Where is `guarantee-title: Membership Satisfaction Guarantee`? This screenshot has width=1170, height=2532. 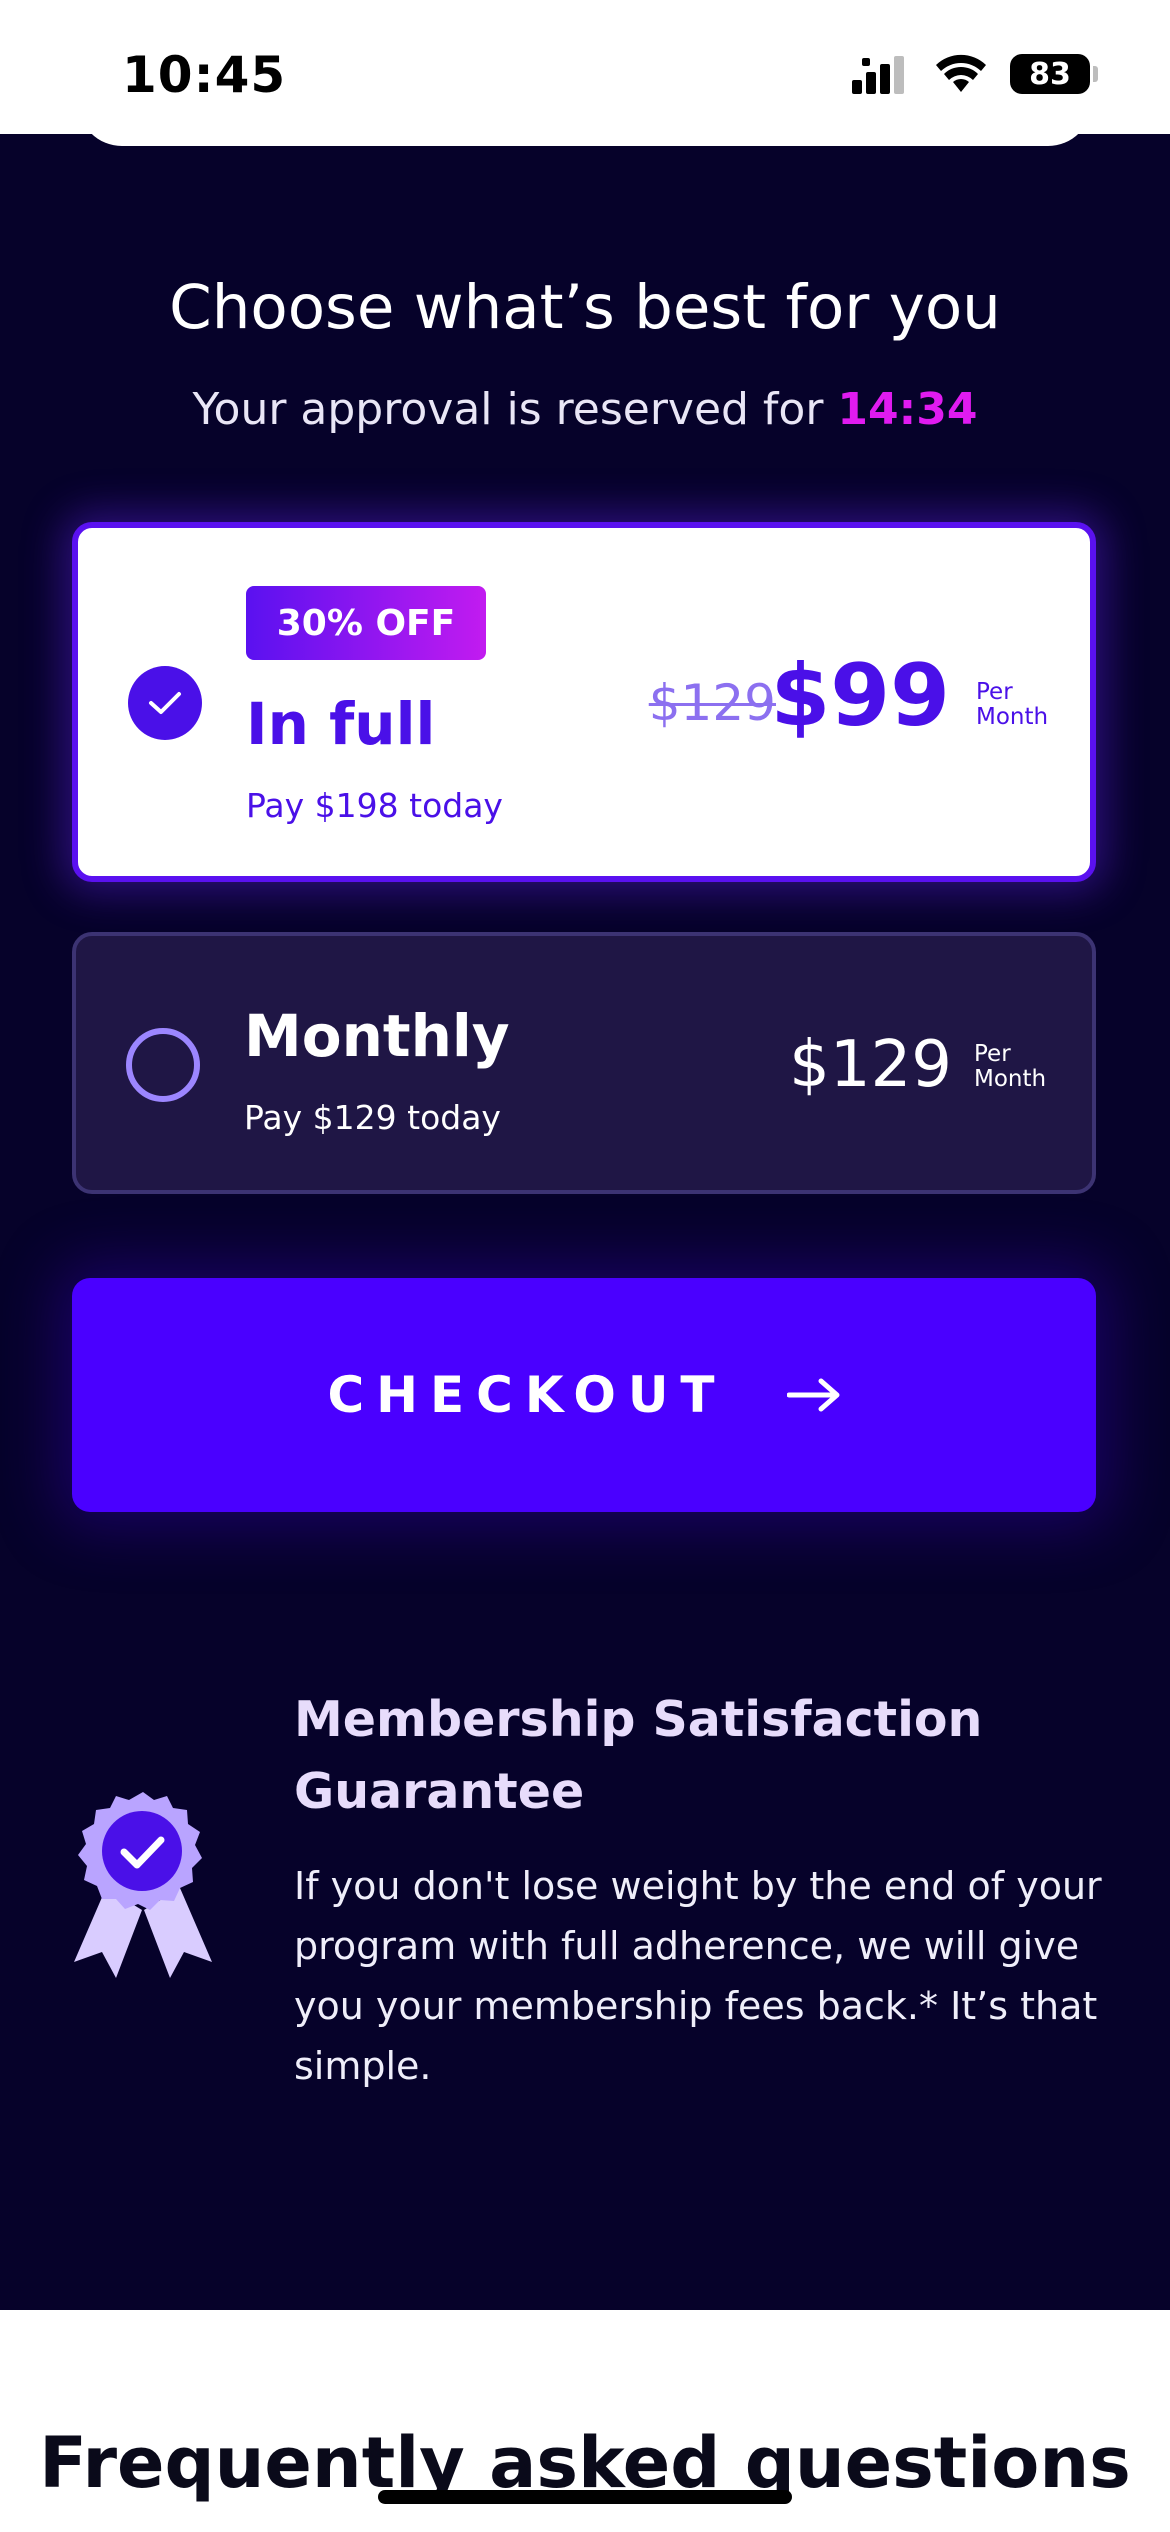
guarantee-title: Membership Satisfaction Guarantee is located at coordinates (638, 1755).